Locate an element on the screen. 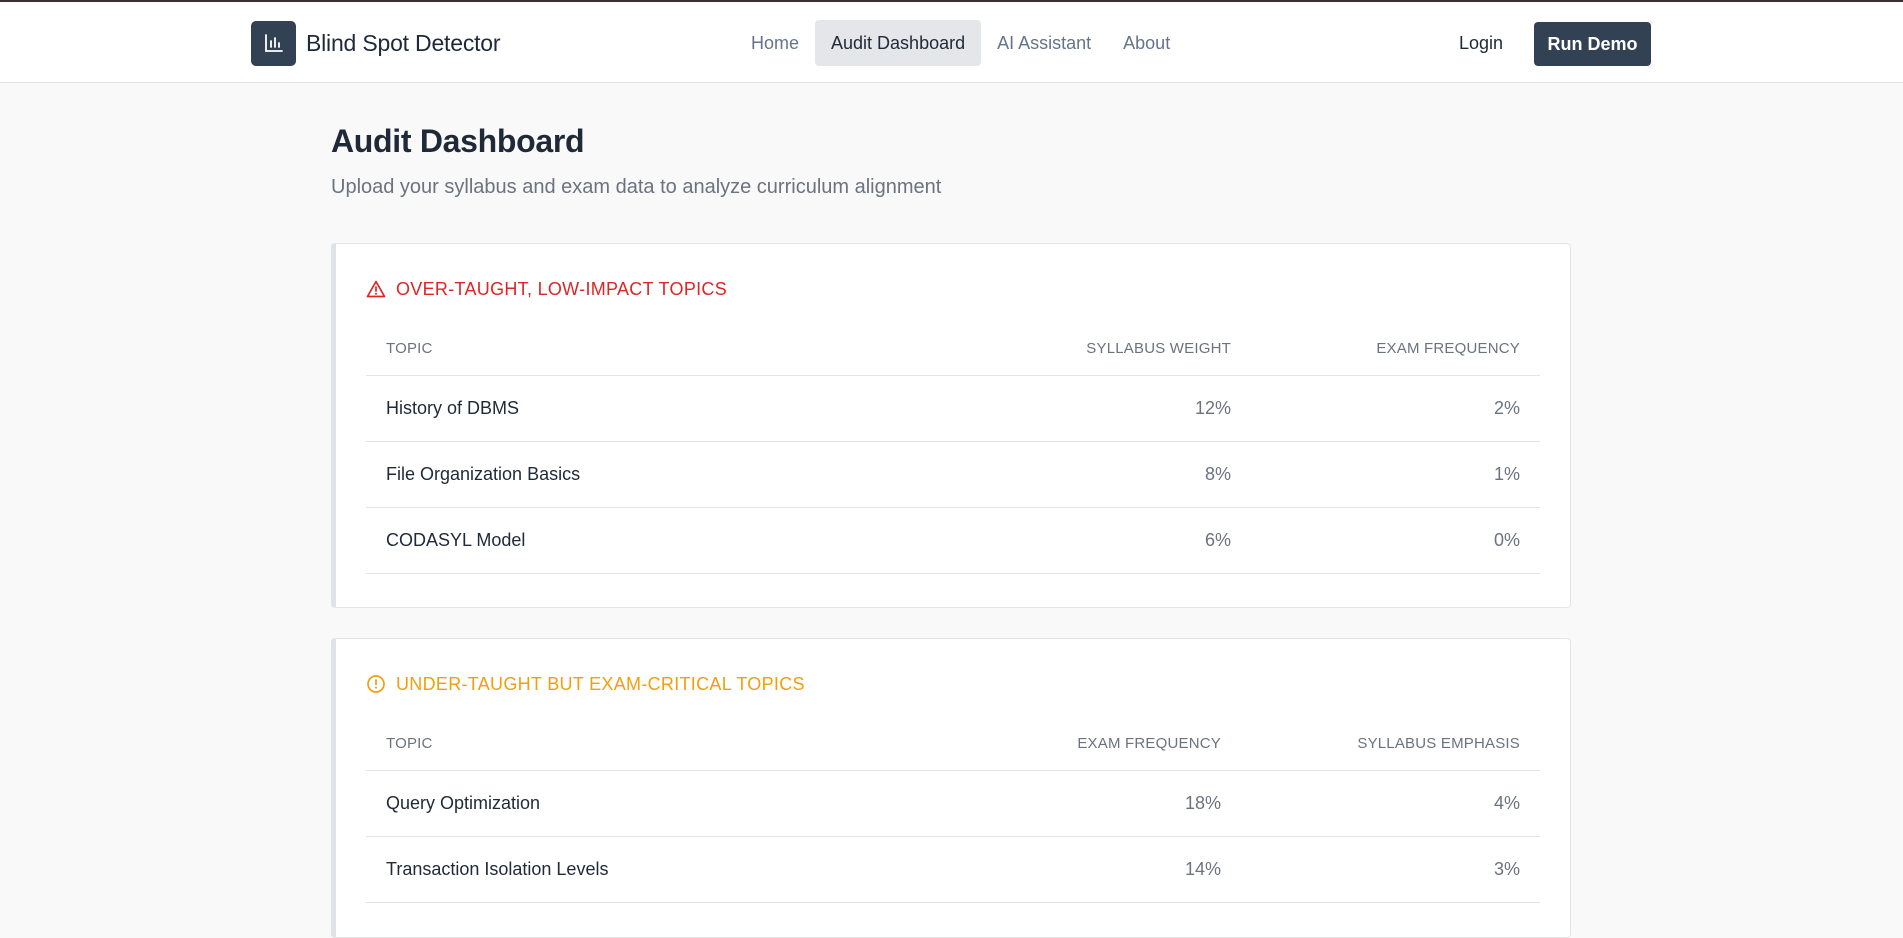  column-header-syllabus-emphasis: SYLLABUS EMPHASIS is located at coordinates (1438, 743).